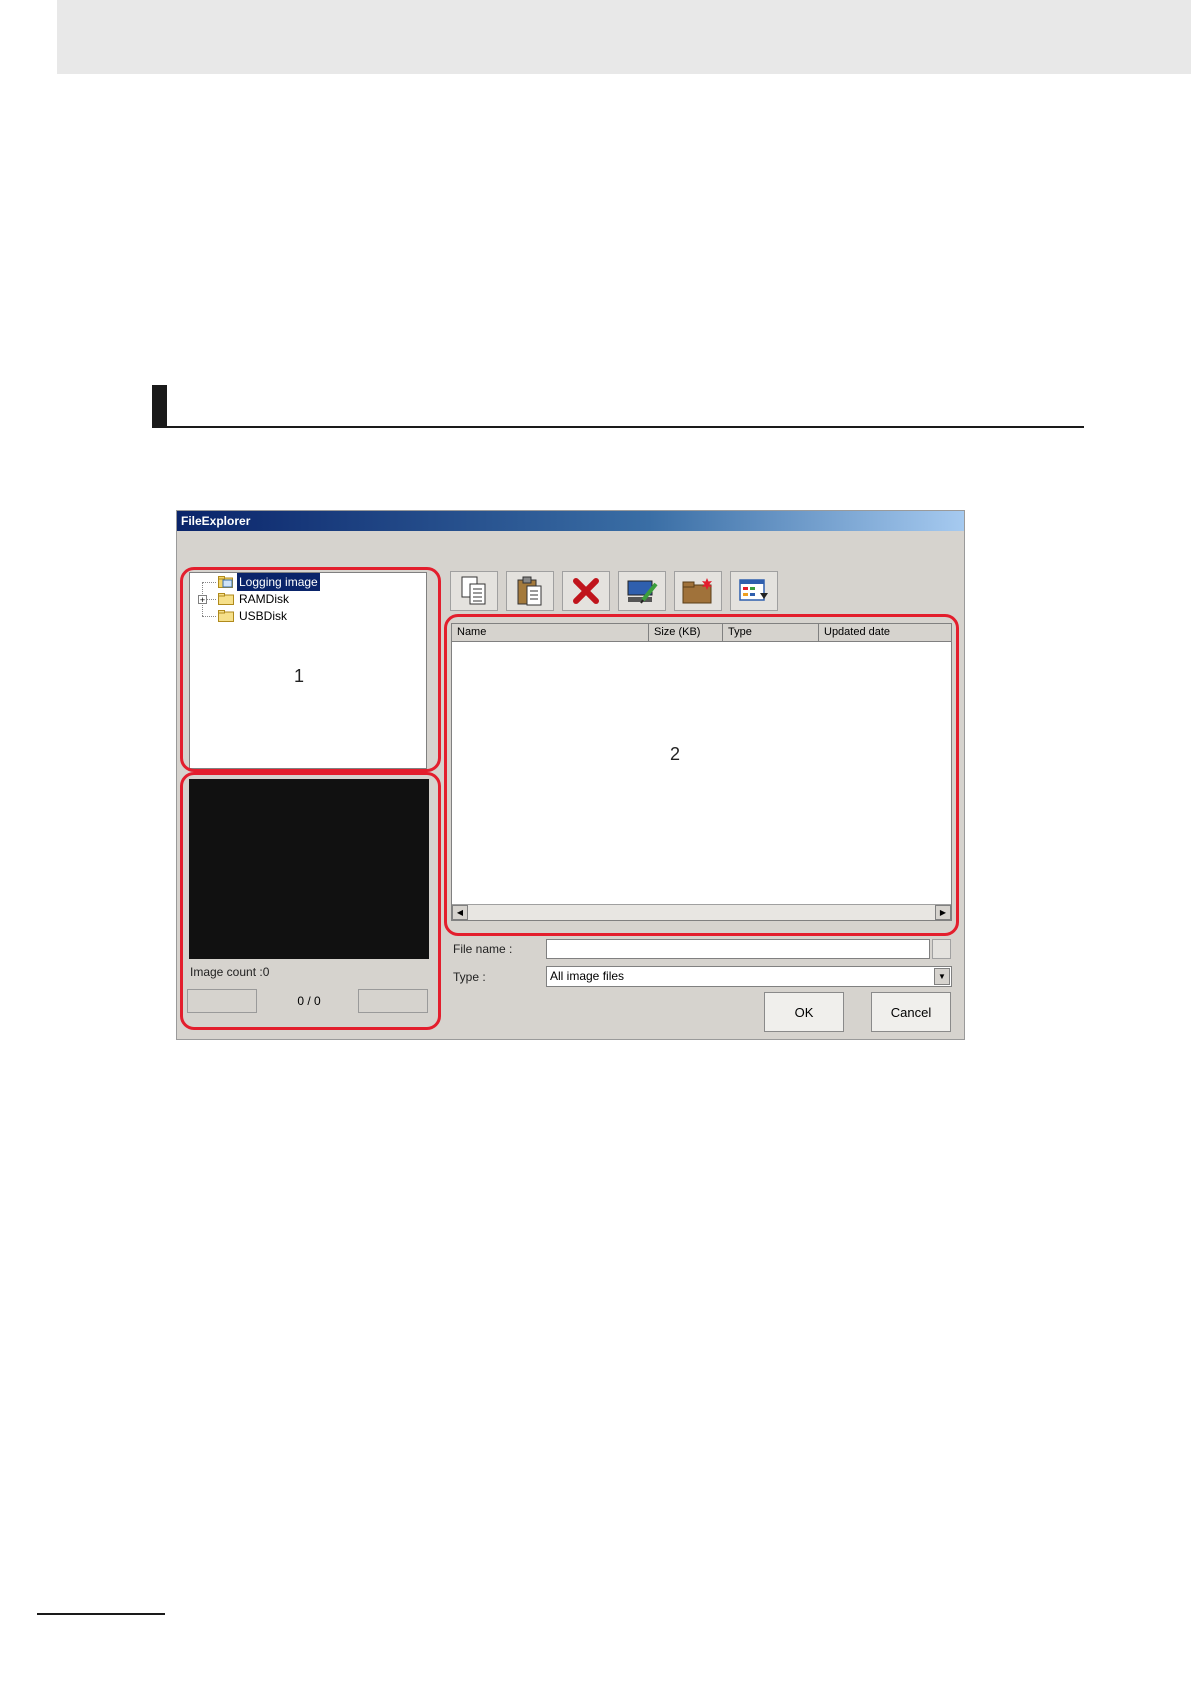  I want to click on window-title: FileExplorer, so click(570, 521).